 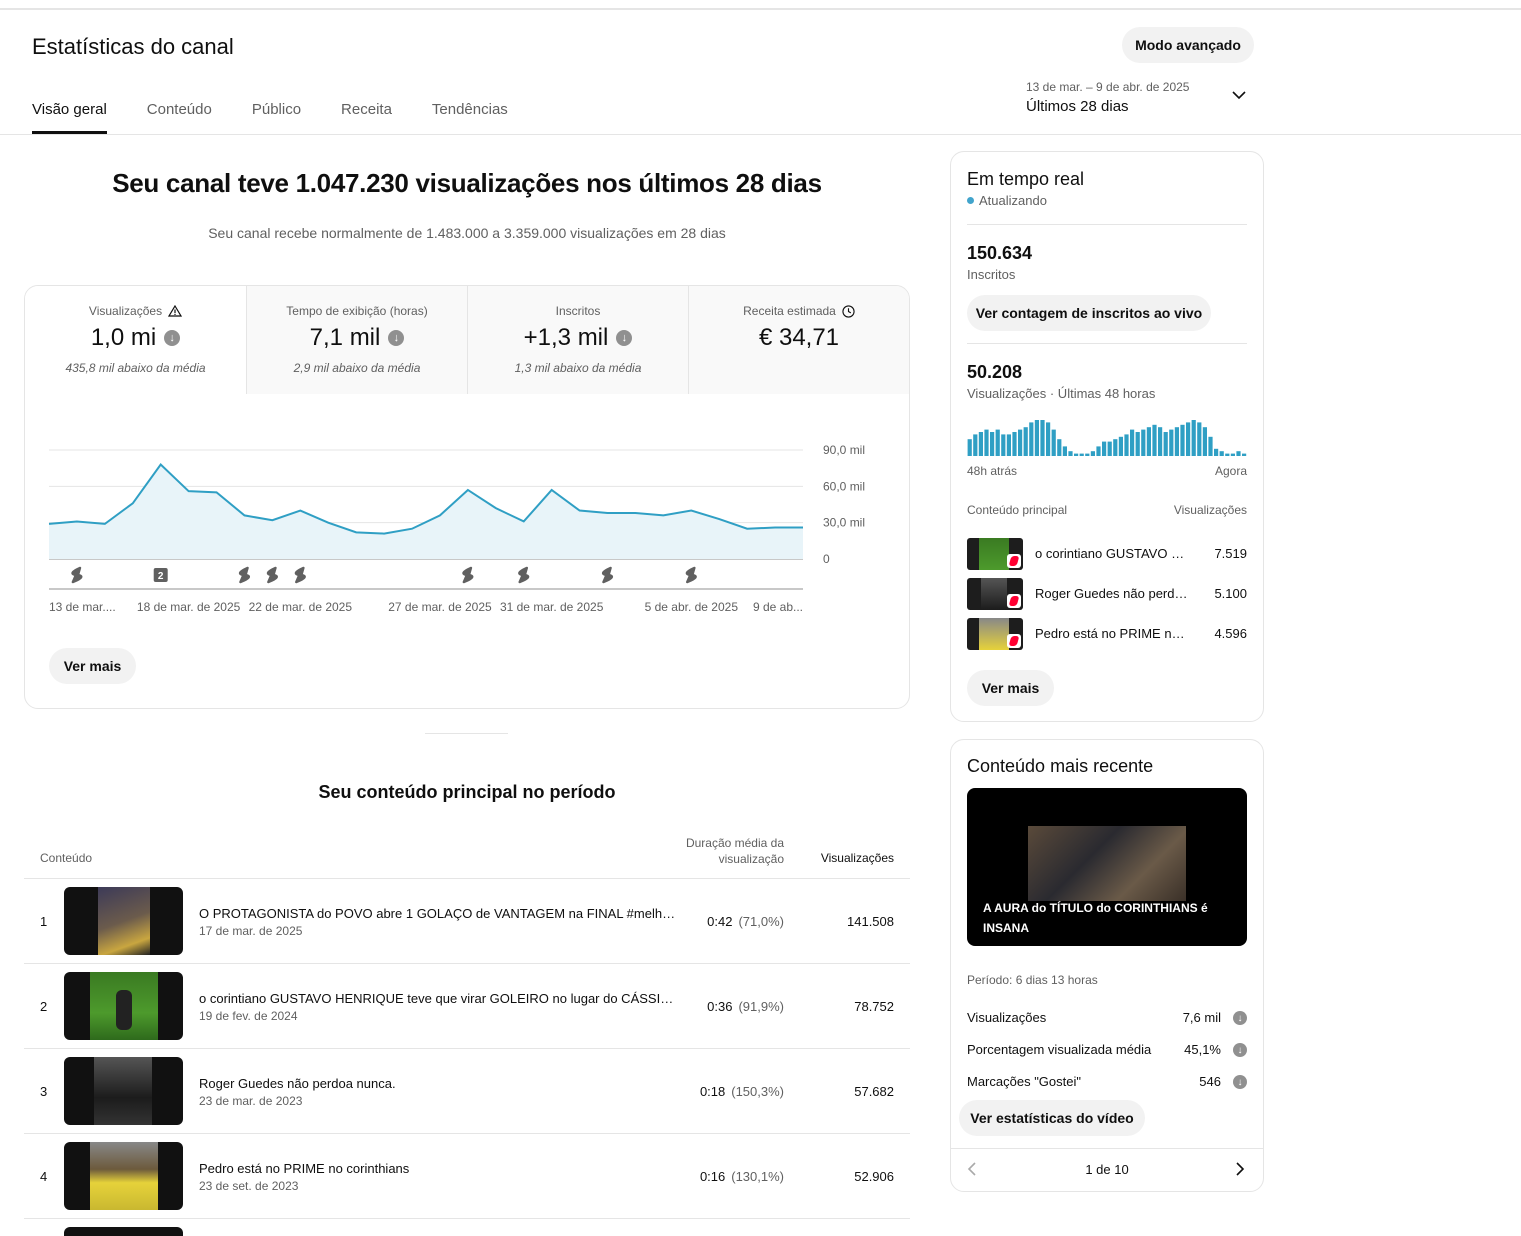 I want to click on y-tick-label: 30,0 mil, so click(x=844, y=523).